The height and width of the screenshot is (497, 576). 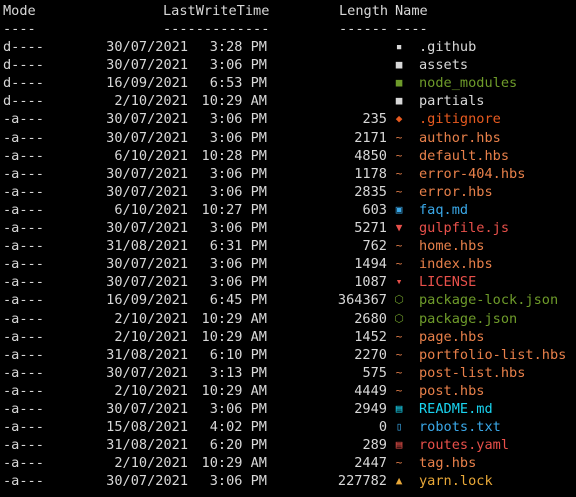 I want to click on gulp-icon: ▼, so click(x=399, y=227).